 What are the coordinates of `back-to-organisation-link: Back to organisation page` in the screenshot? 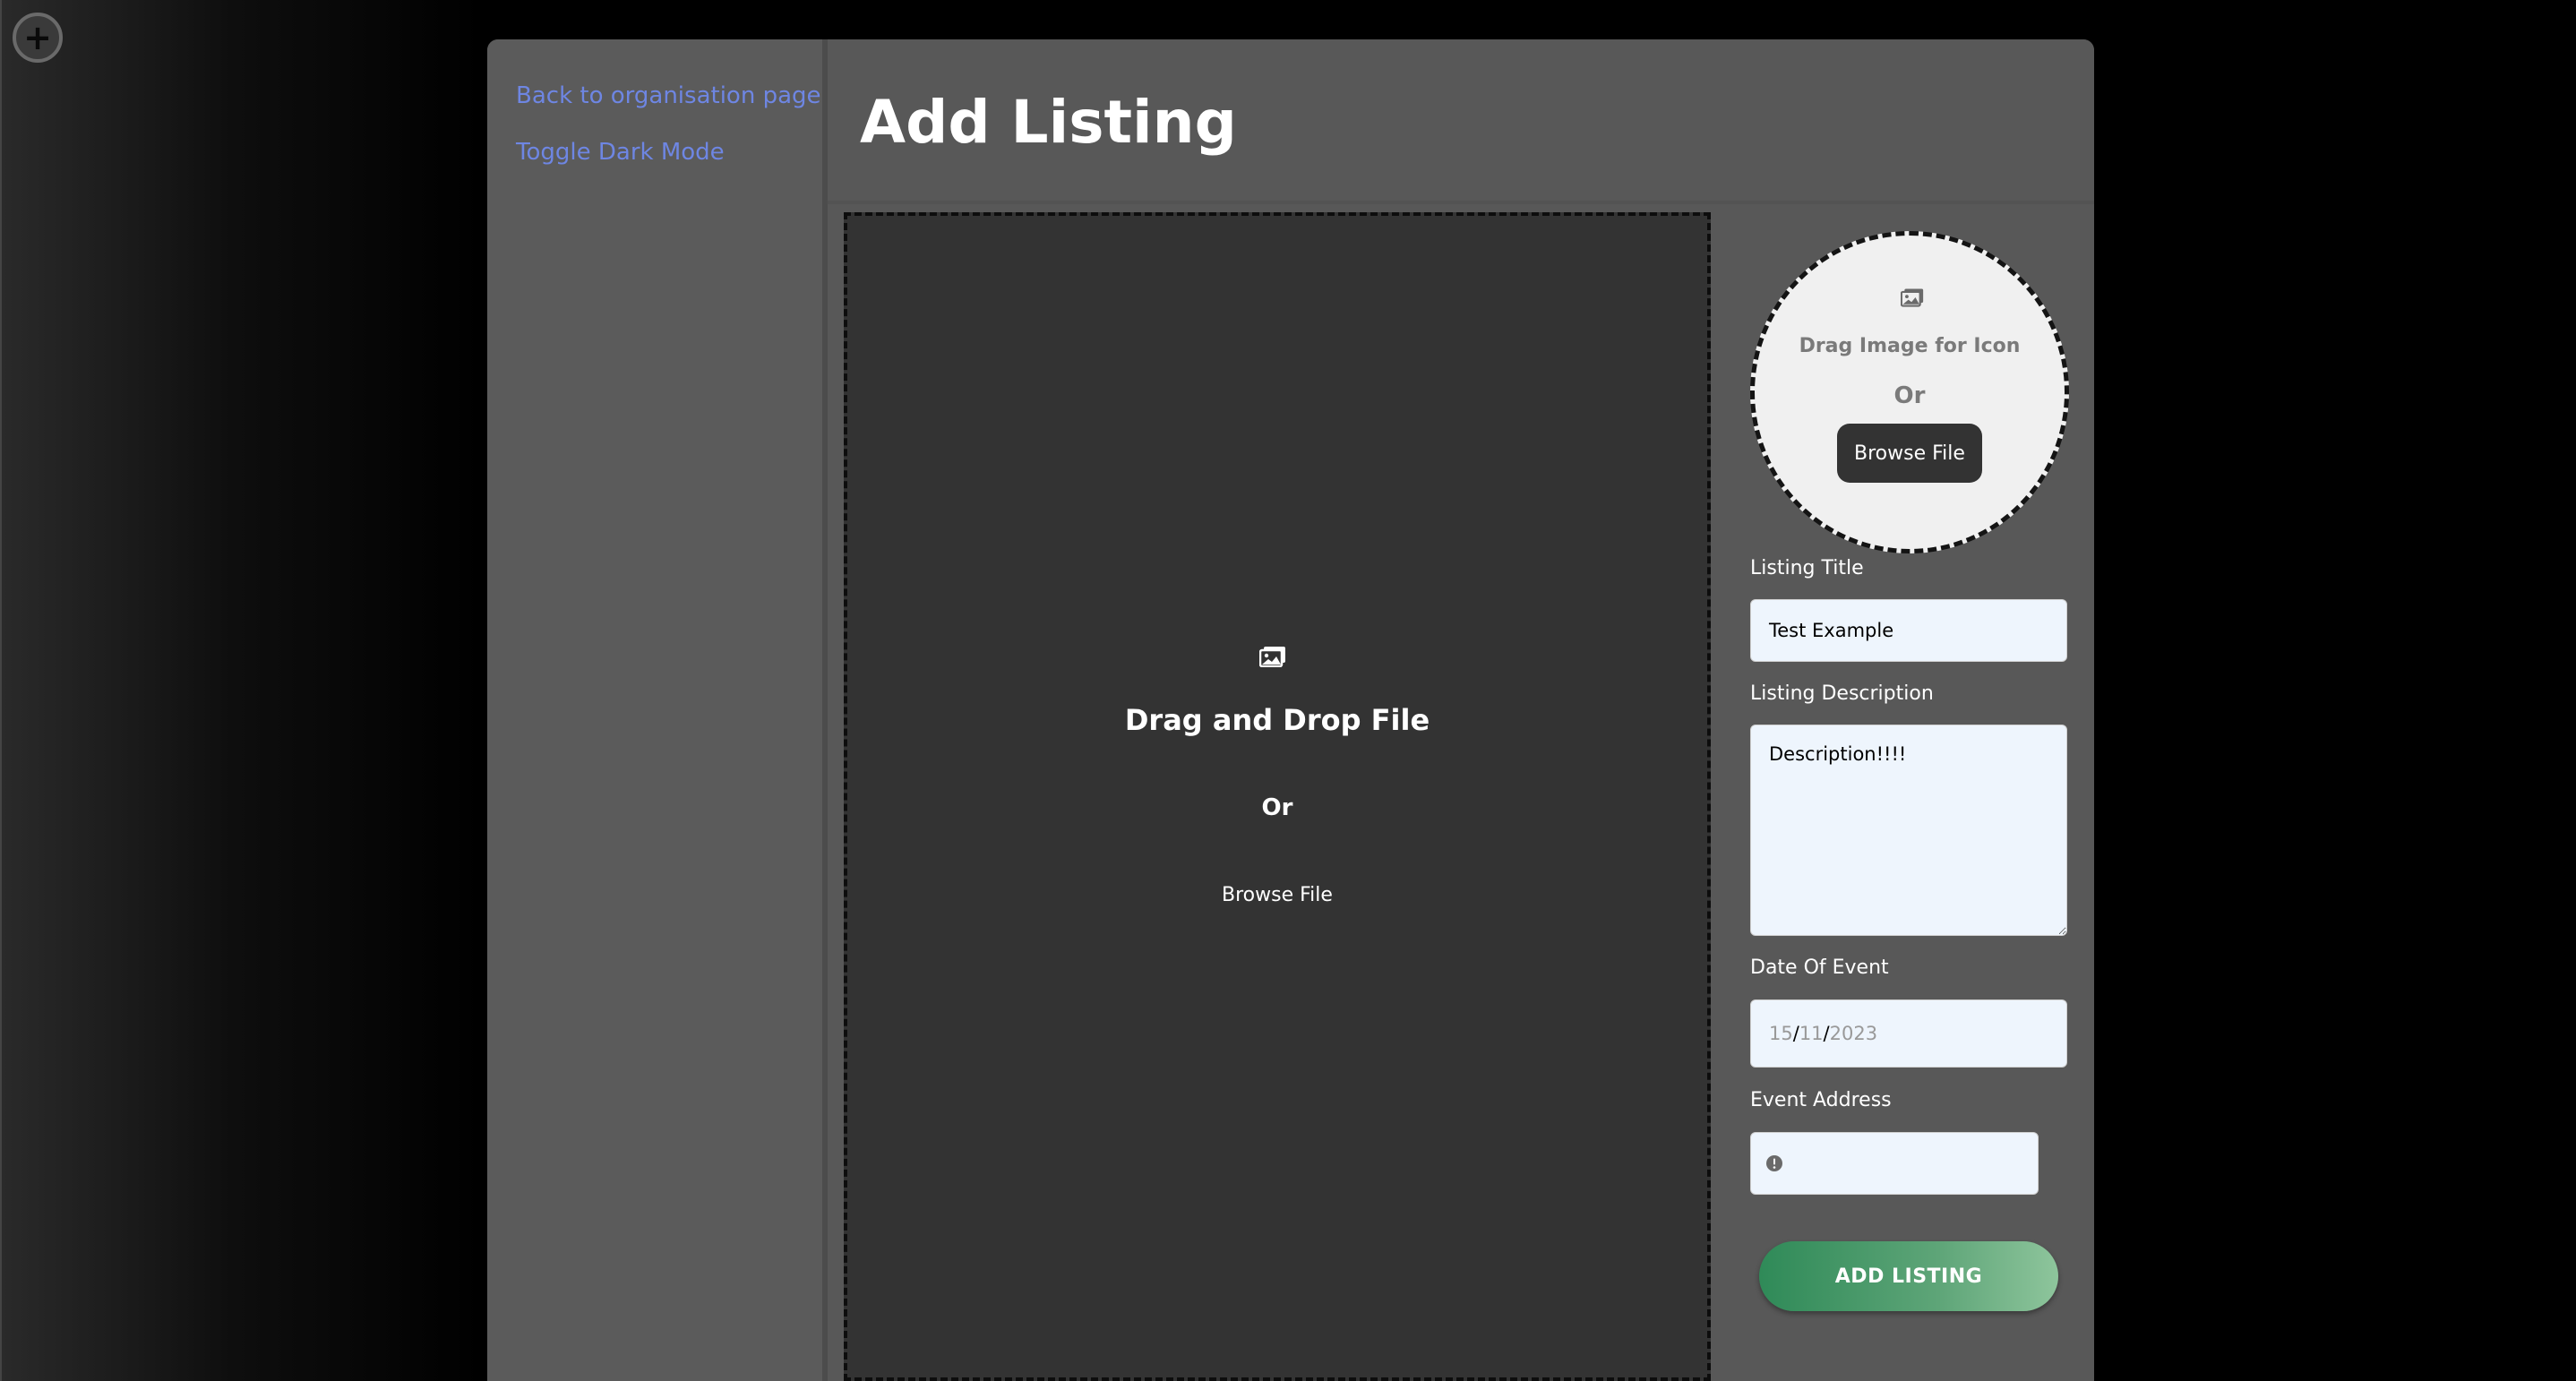 It's located at (668, 95).